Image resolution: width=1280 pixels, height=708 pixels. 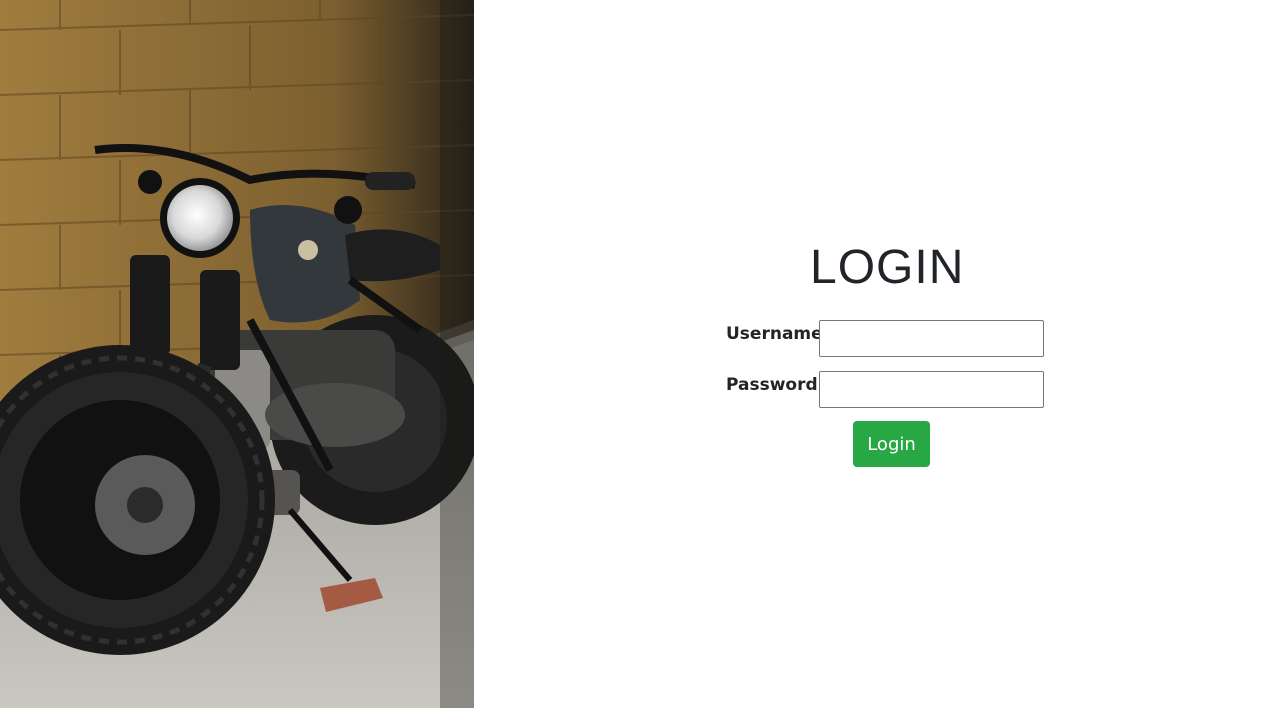 I want to click on login-button: Login, so click(x=891, y=444).